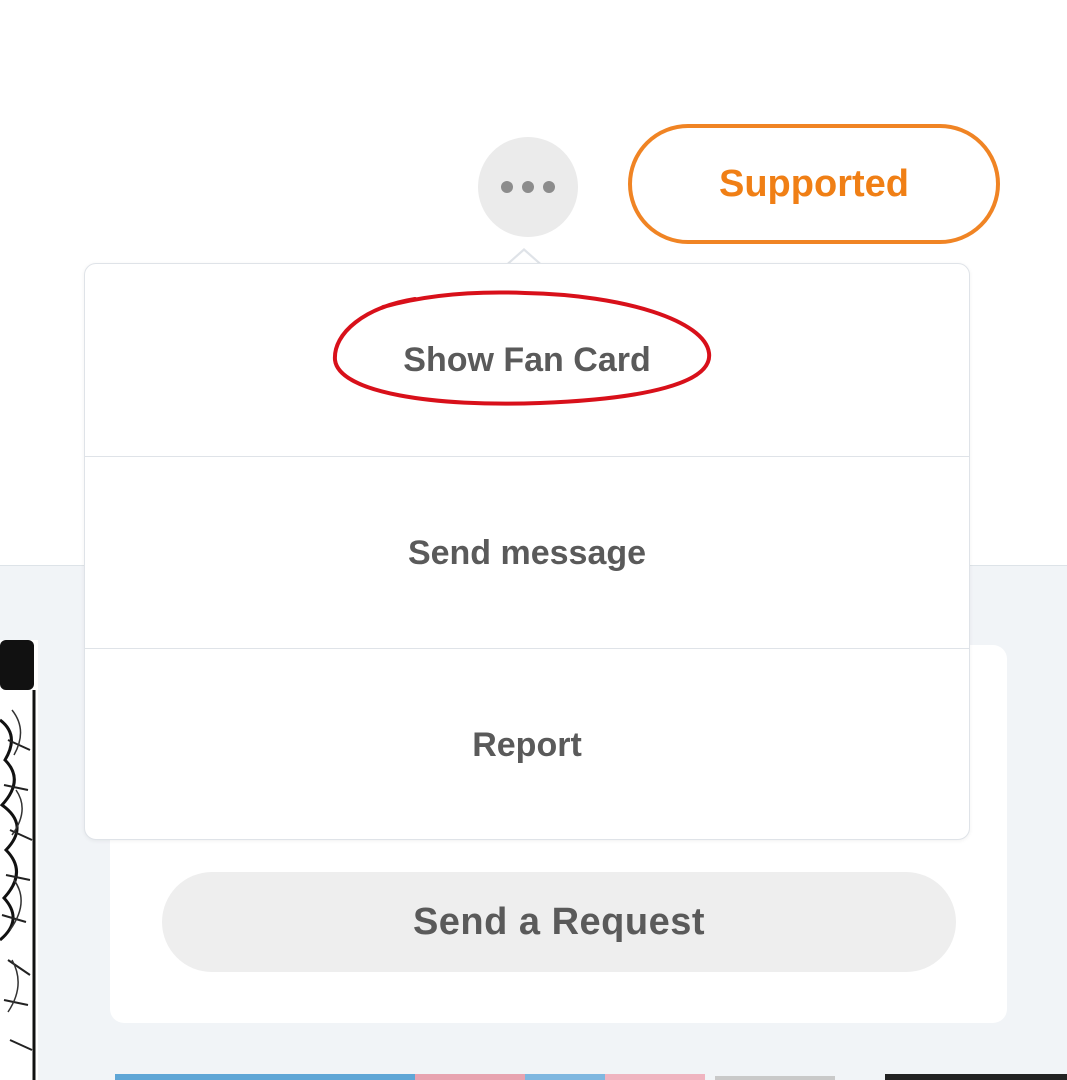 This screenshot has width=1067, height=1080. I want to click on more-horizontal-icon, so click(528, 187).